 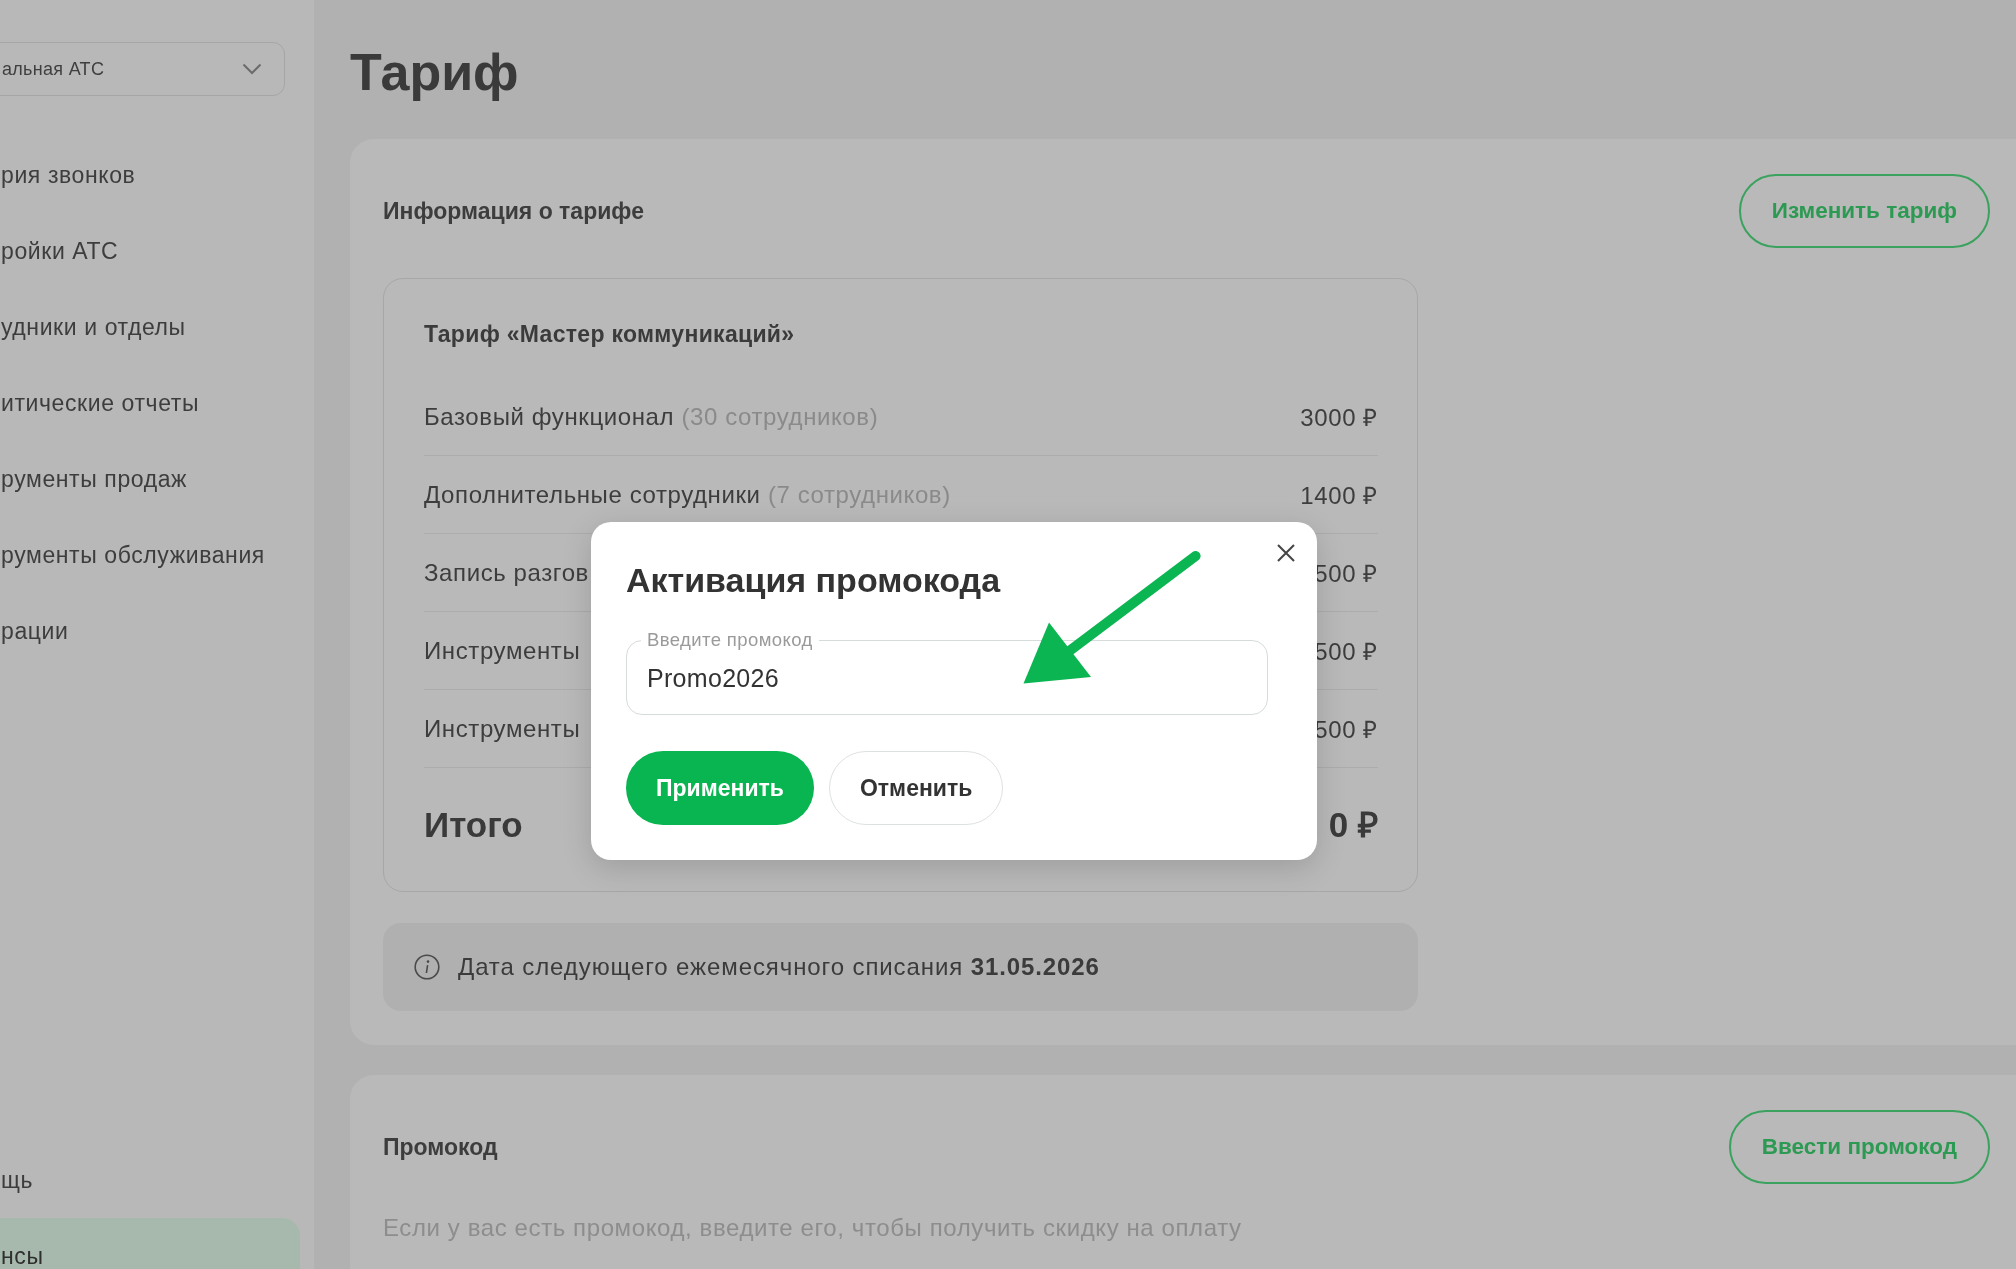 I want to click on card-title: Промокод, so click(x=440, y=1147).